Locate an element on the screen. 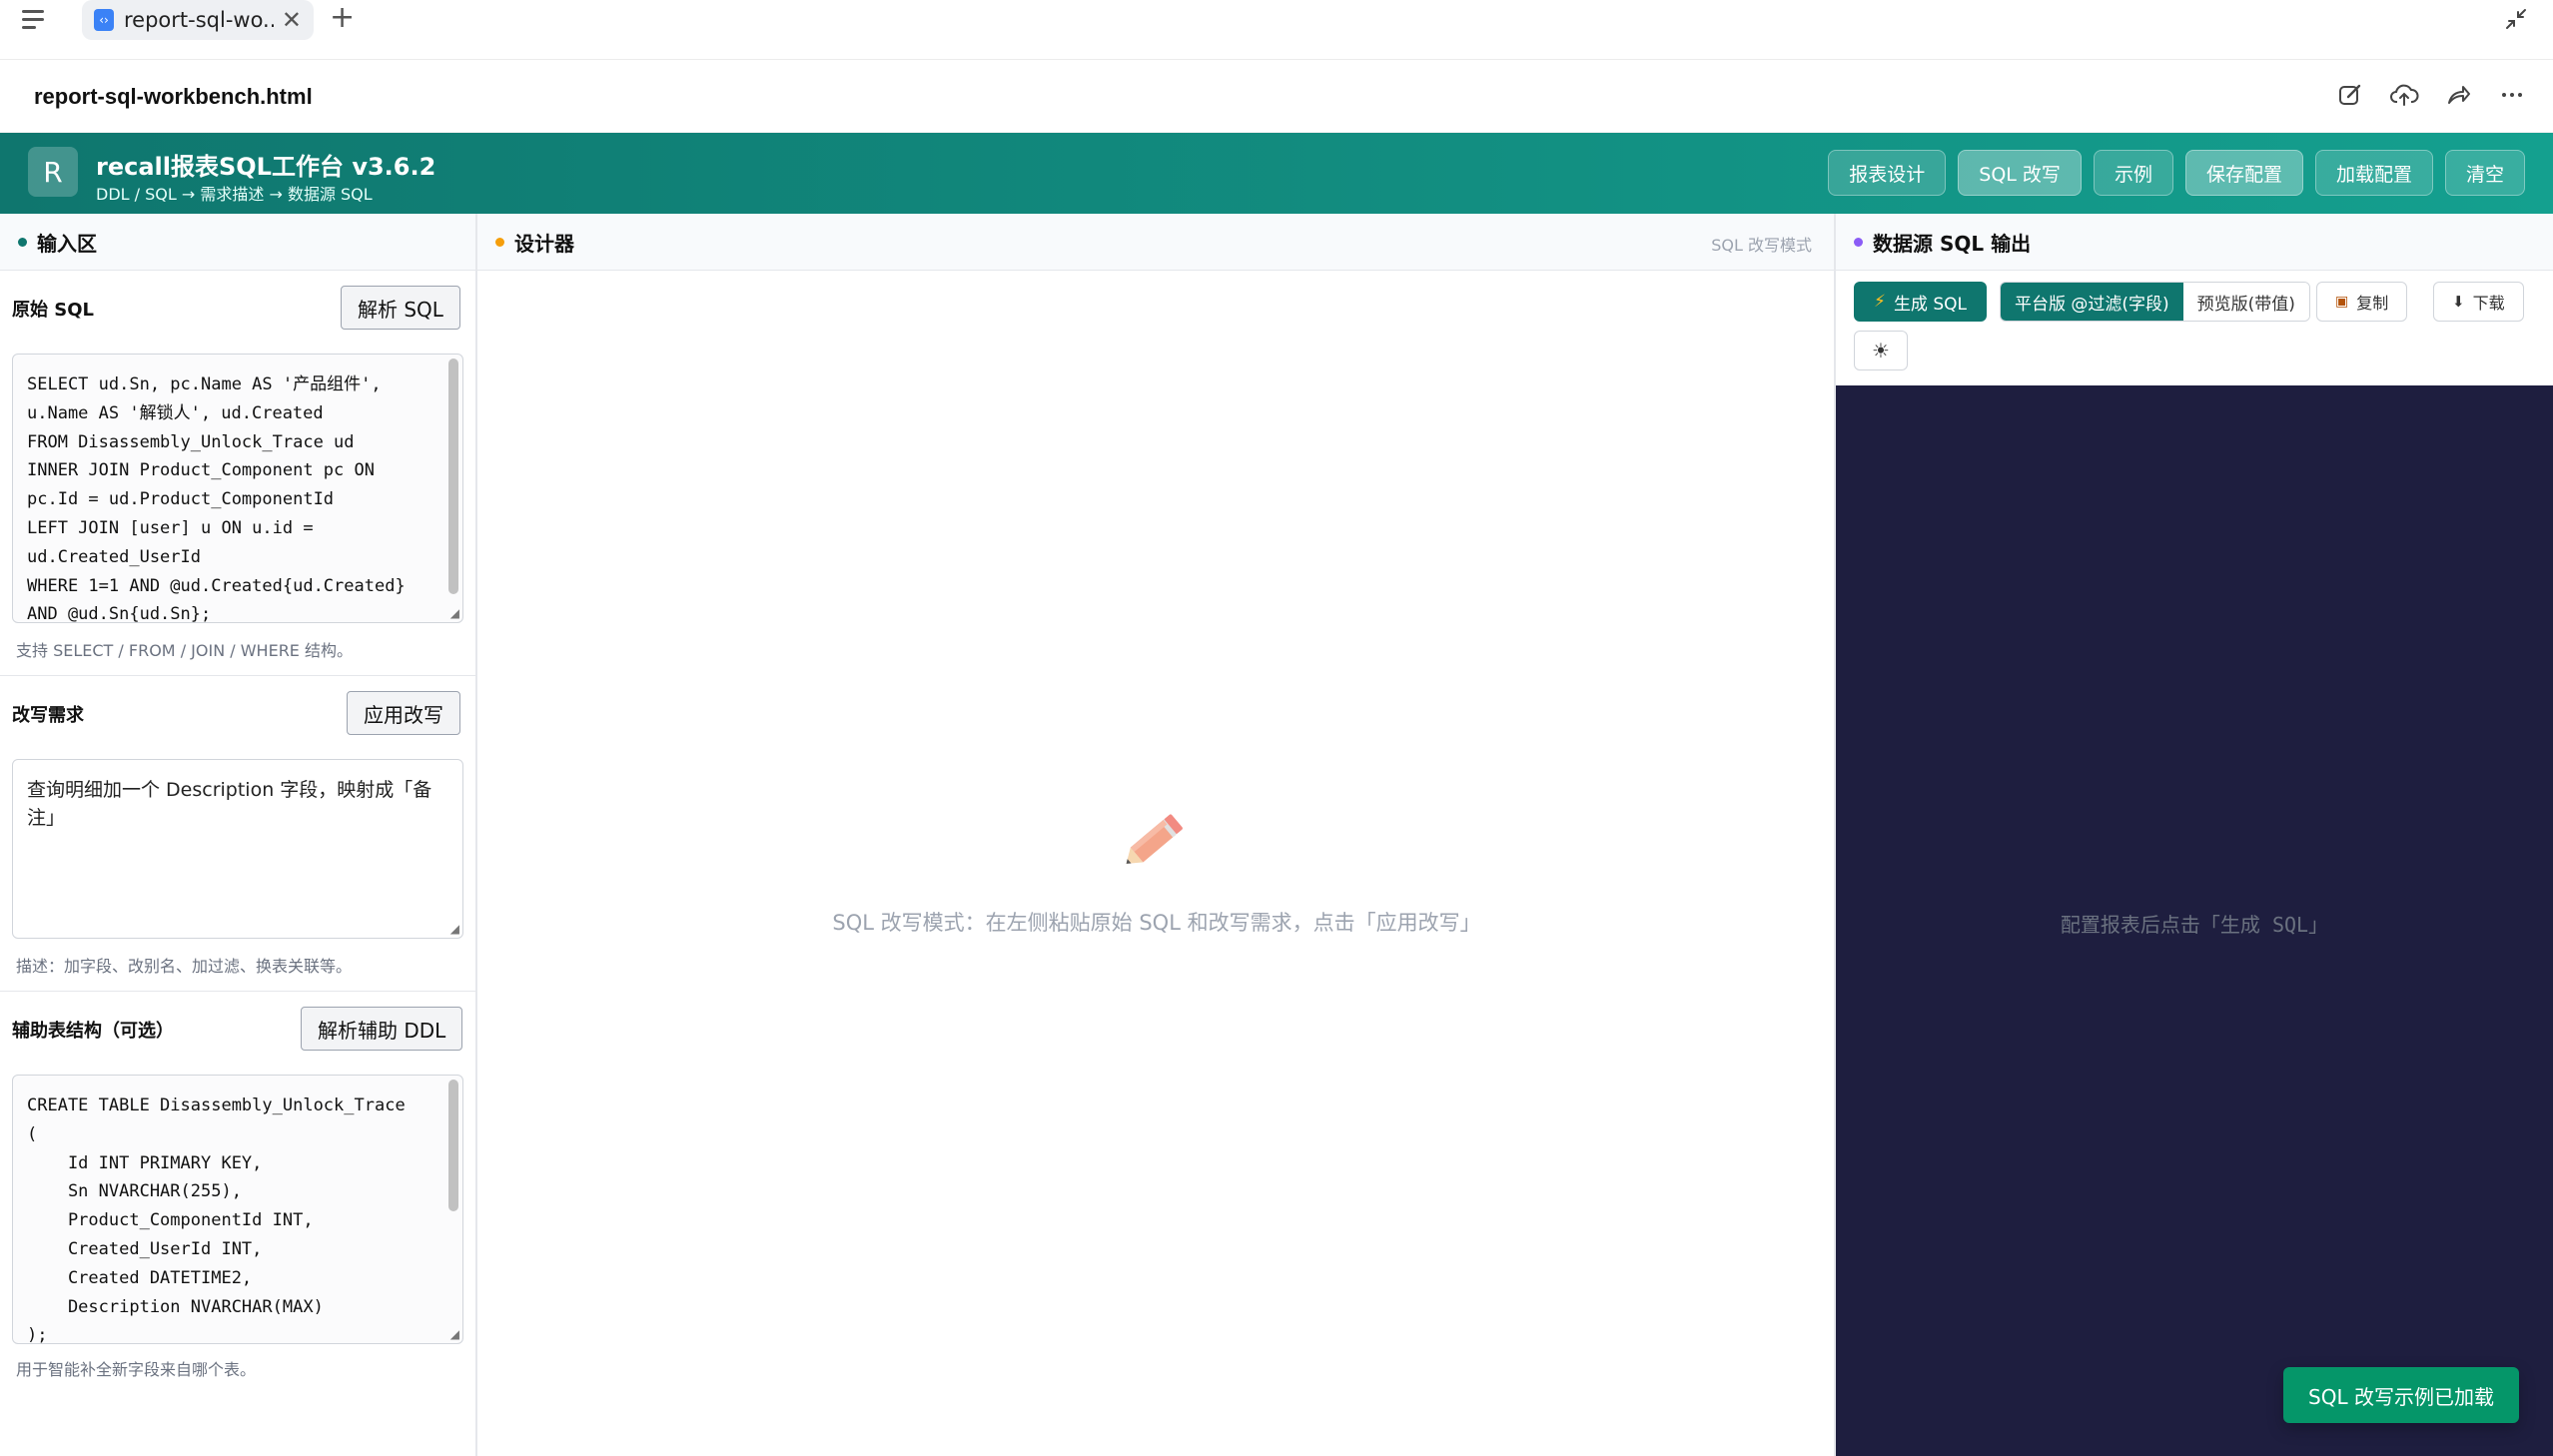 The width and height of the screenshot is (2553, 1456). copy-button: ▣ 复制 is located at coordinates (2362, 302).